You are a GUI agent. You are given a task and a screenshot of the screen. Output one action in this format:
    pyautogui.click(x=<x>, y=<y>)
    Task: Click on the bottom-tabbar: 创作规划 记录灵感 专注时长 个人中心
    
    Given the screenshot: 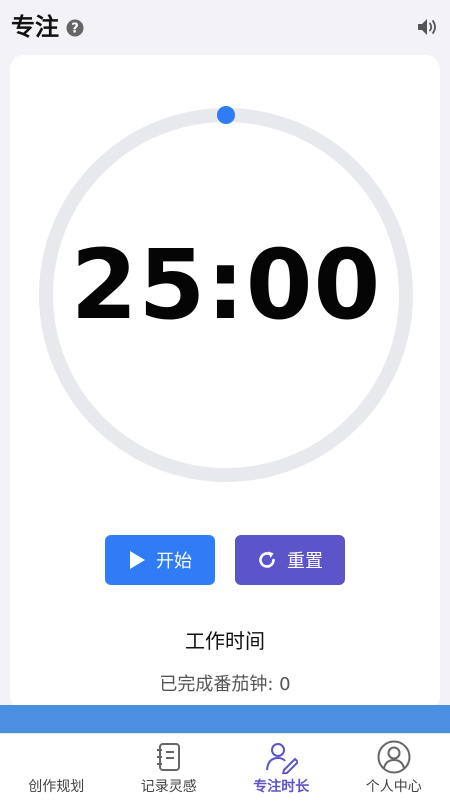 What is the action you would take?
    pyautogui.click(x=225, y=767)
    